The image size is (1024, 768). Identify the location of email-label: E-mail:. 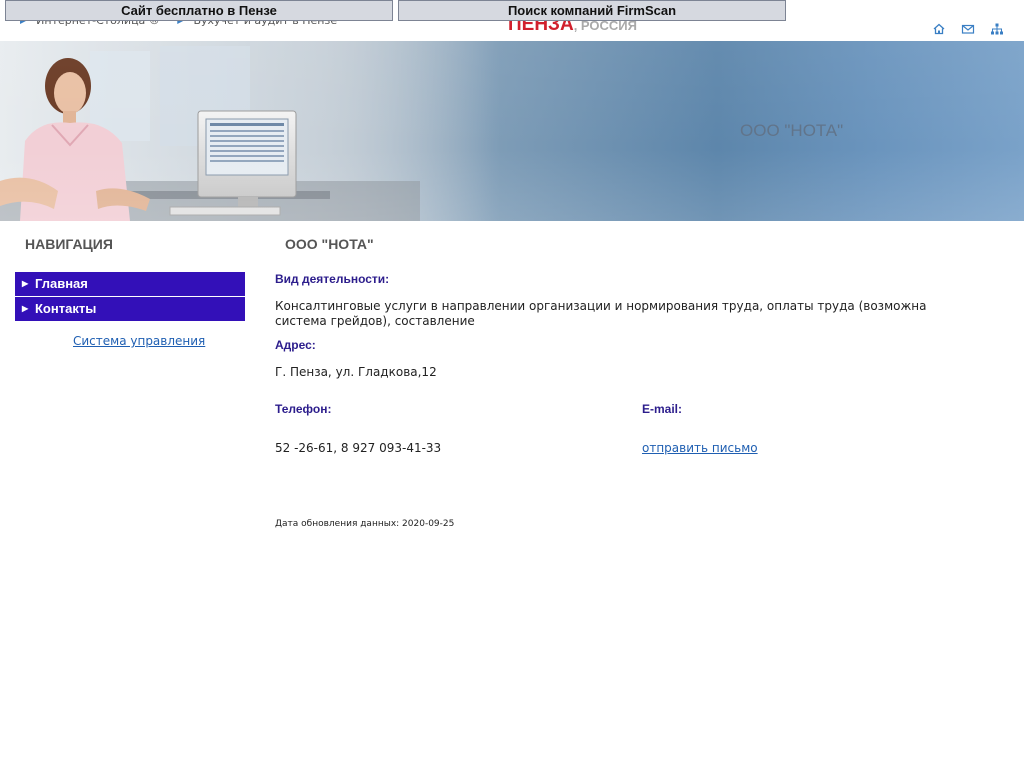
(662, 409).